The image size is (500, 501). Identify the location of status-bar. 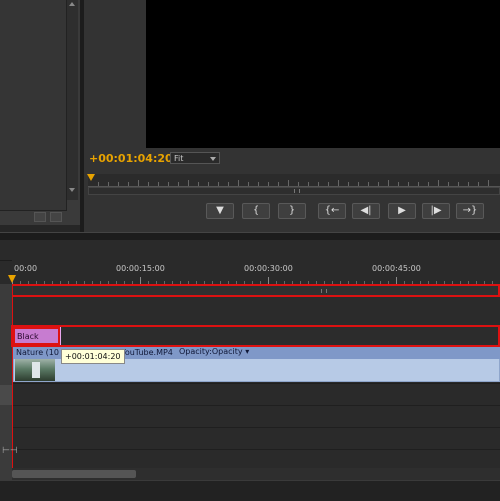
(250, 490).